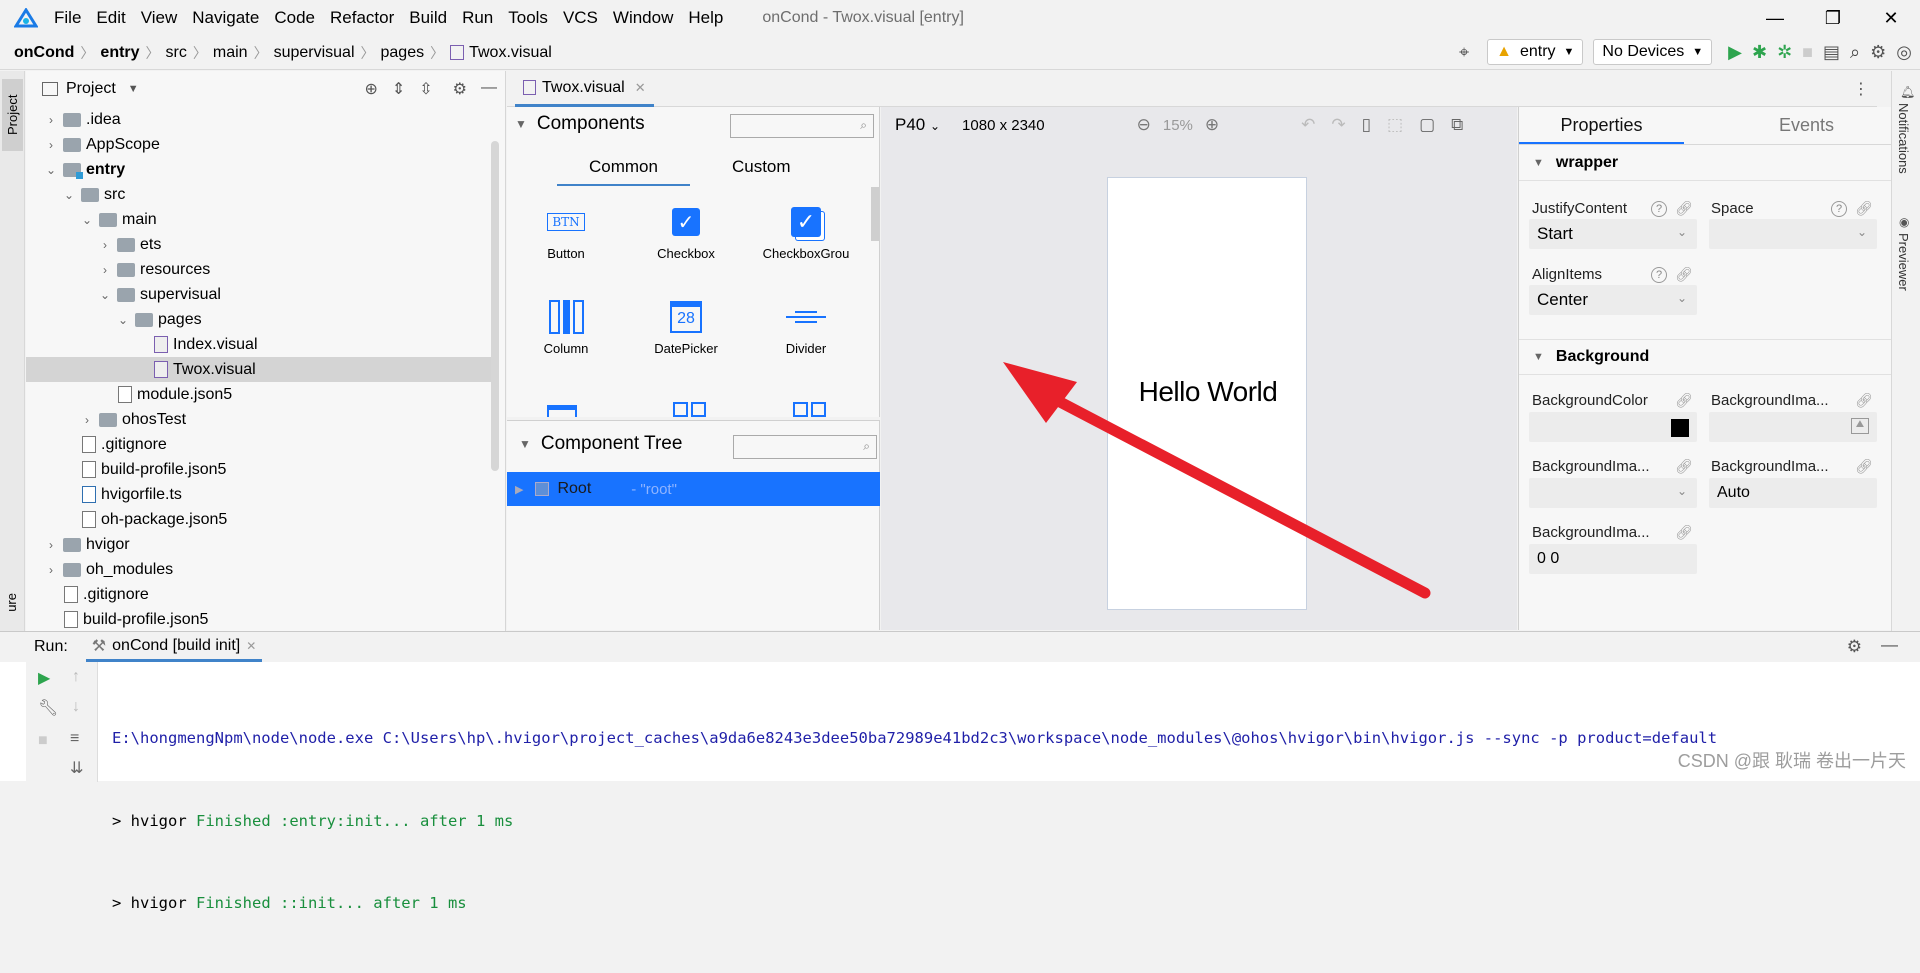 The height and width of the screenshot is (973, 1920). I want to click on gear-icon: ⚙, so click(460, 89).